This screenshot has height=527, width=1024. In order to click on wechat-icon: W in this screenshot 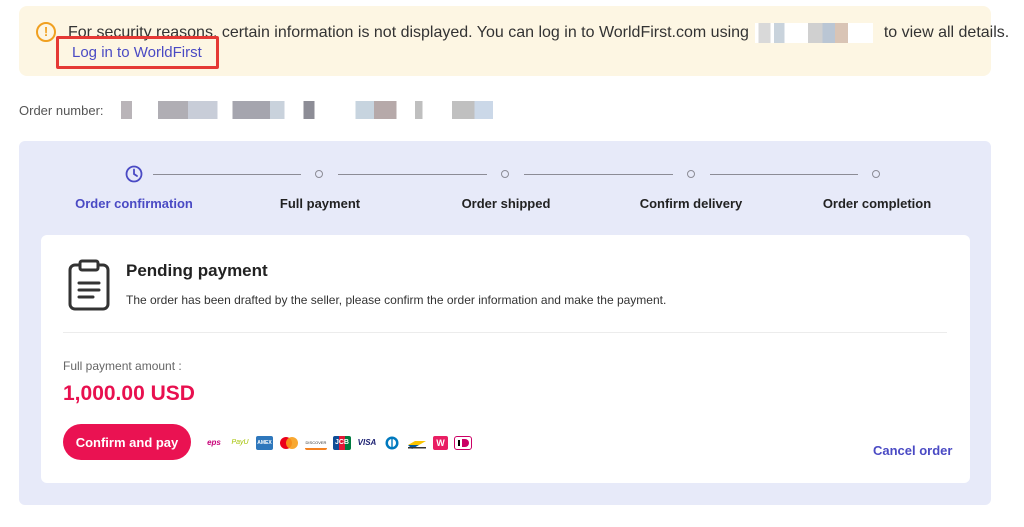, I will do `click(440, 443)`.